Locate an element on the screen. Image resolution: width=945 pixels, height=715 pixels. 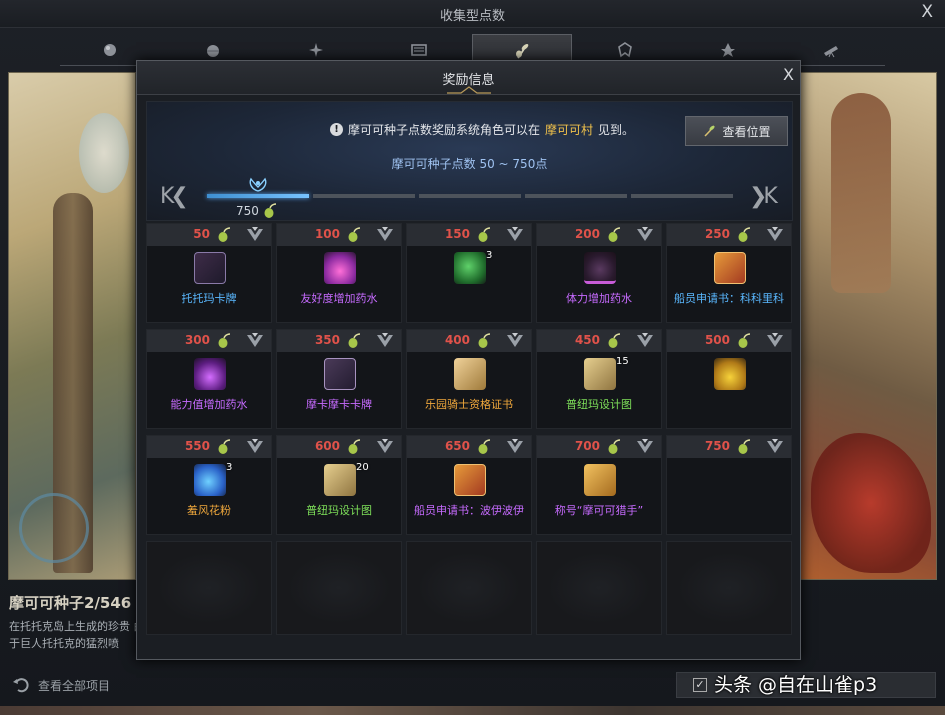
reward-slot: 250 船员申请书：科科里科 is located at coordinates (729, 273).